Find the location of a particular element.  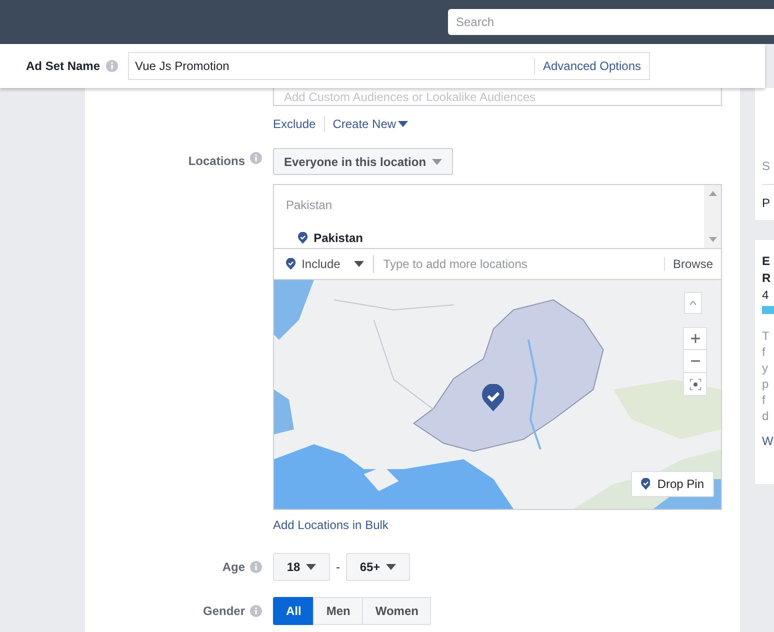

search-field: Search is located at coordinates (611, 22).